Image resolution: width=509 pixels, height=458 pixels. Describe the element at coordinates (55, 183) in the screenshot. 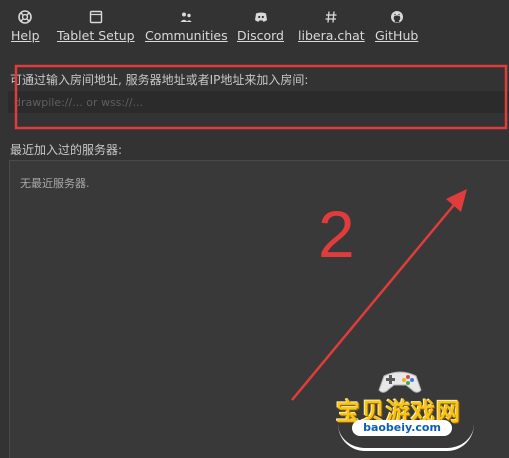

I see `recent-servers-empty-text: 无最近服务器.` at that location.